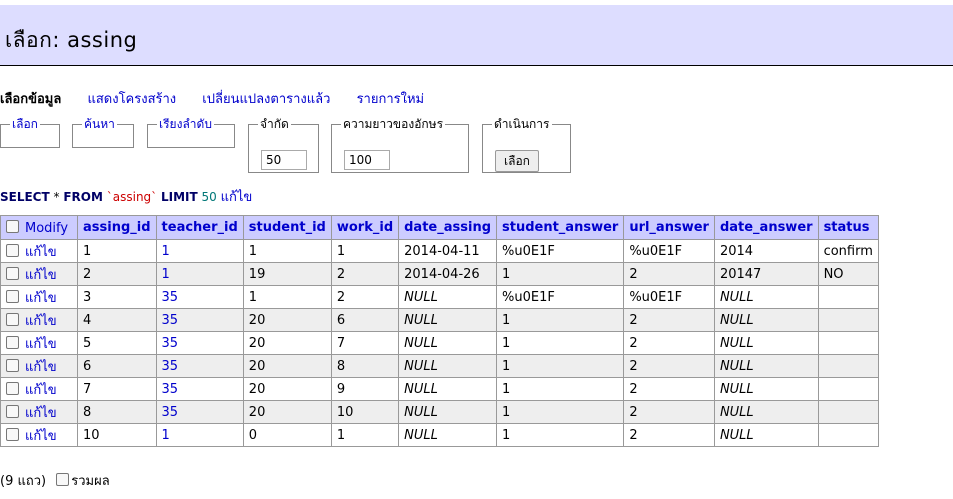 This screenshot has height=499, width=953. Describe the element at coordinates (12, 226) in the screenshot. I see `select-all-checkbox` at that location.